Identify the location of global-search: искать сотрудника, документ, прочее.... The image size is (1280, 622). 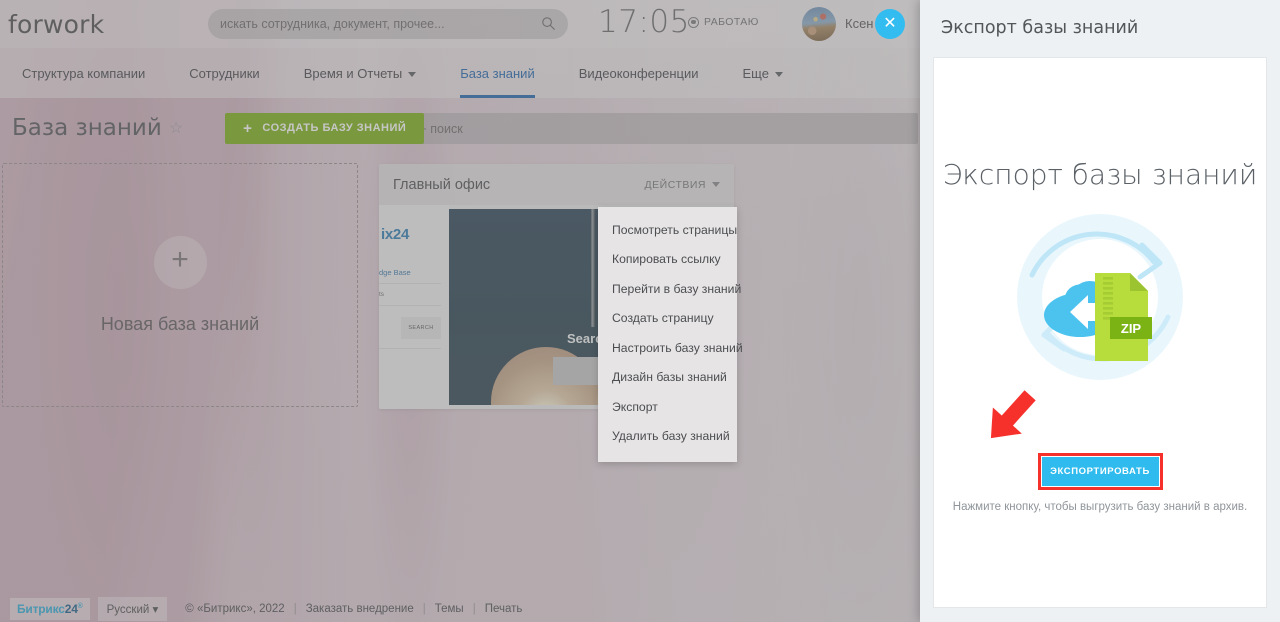
(388, 24).